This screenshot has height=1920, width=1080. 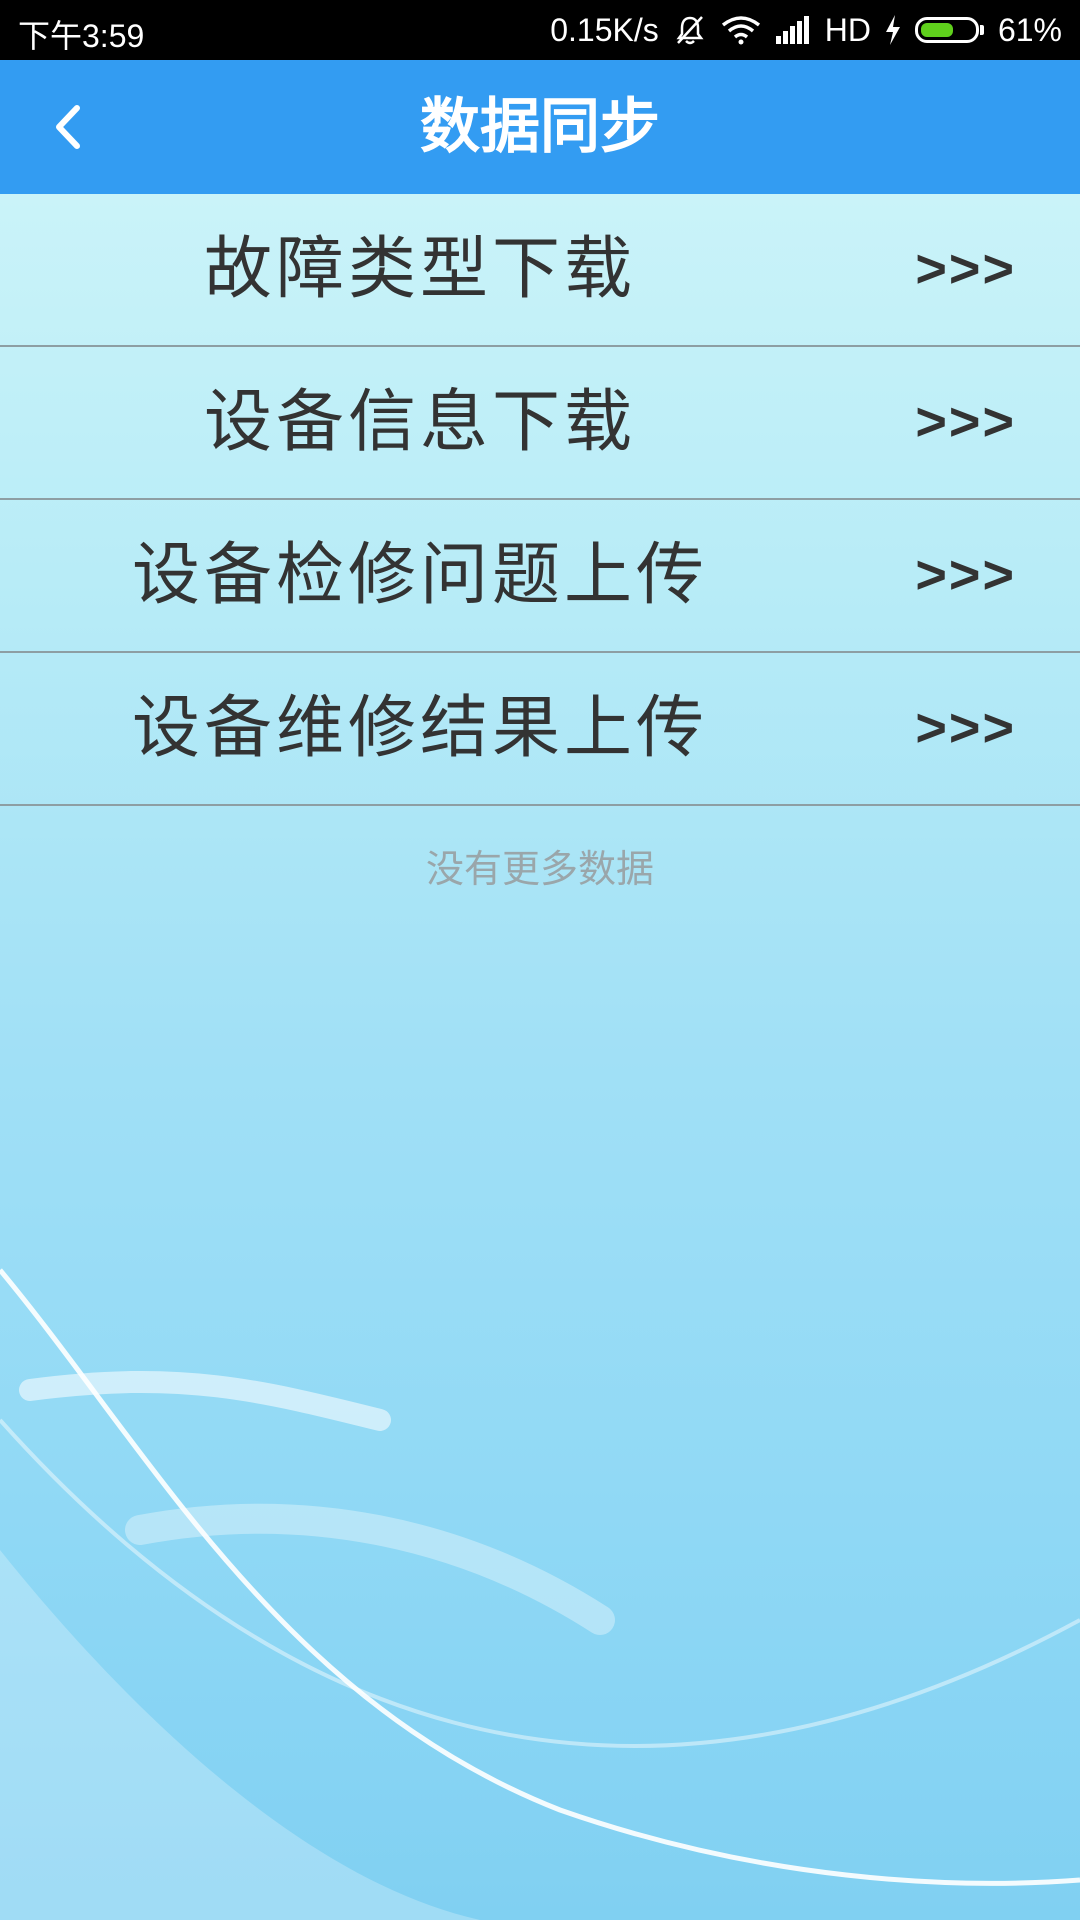 What do you see at coordinates (419, 575) in the screenshot?
I see `menu-item-label: 设备检修问题上传` at bounding box center [419, 575].